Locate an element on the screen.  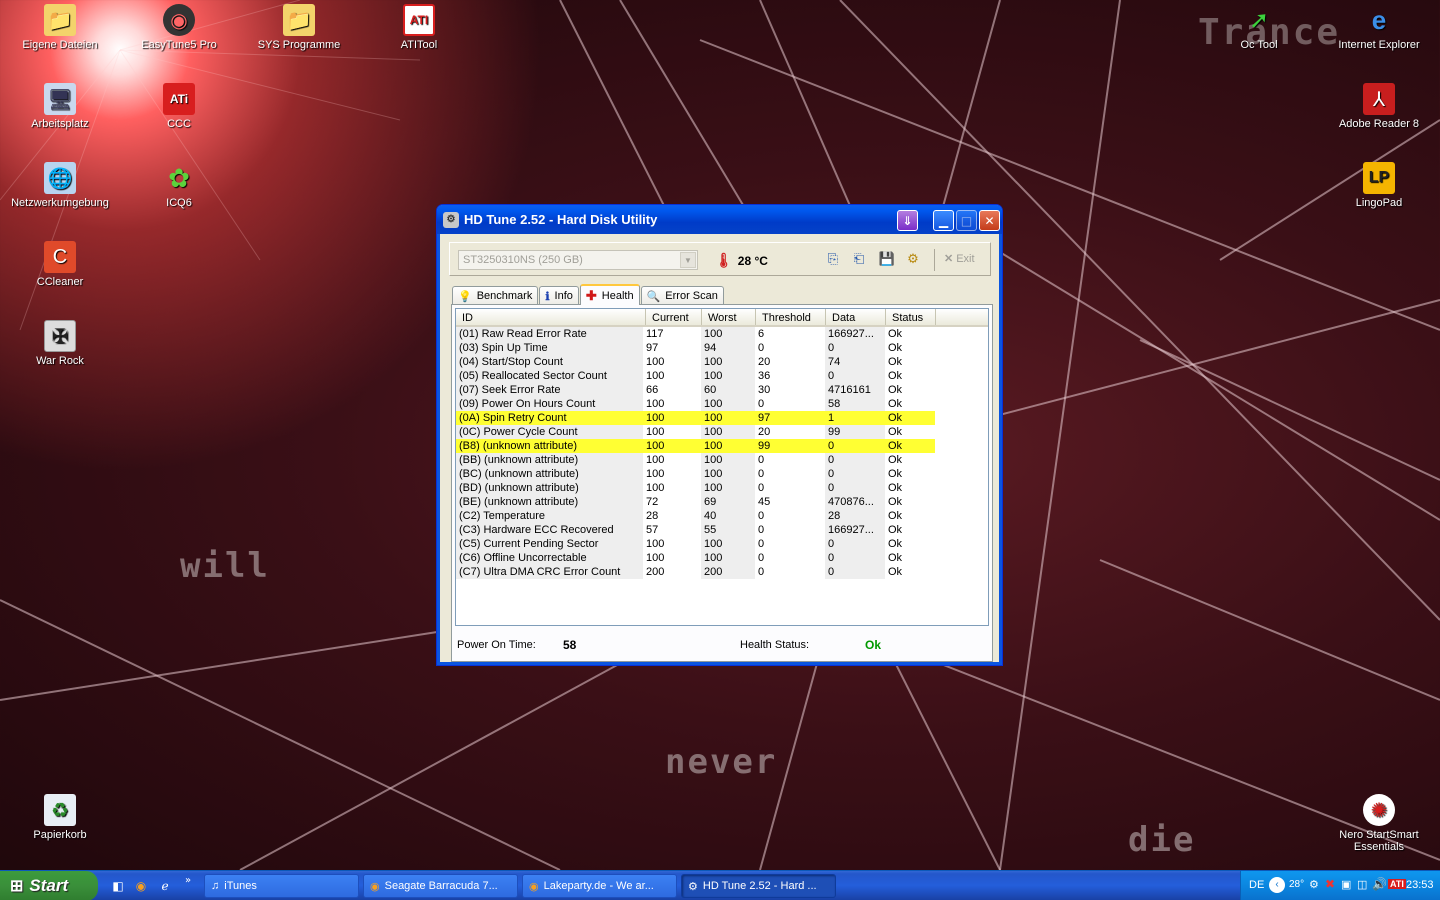
desktop-icon-adobe-reader: ⅄ Adobe Reader 8 is located at coordinates (1379, 106).